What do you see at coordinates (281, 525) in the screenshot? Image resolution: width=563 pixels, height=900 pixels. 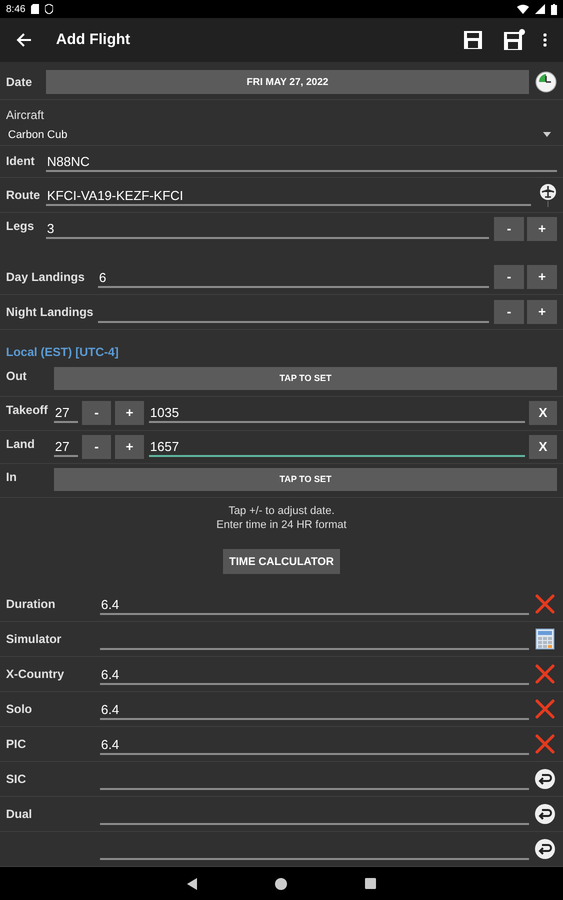 I see `hint-text: Enter time in 24 HR format` at bounding box center [281, 525].